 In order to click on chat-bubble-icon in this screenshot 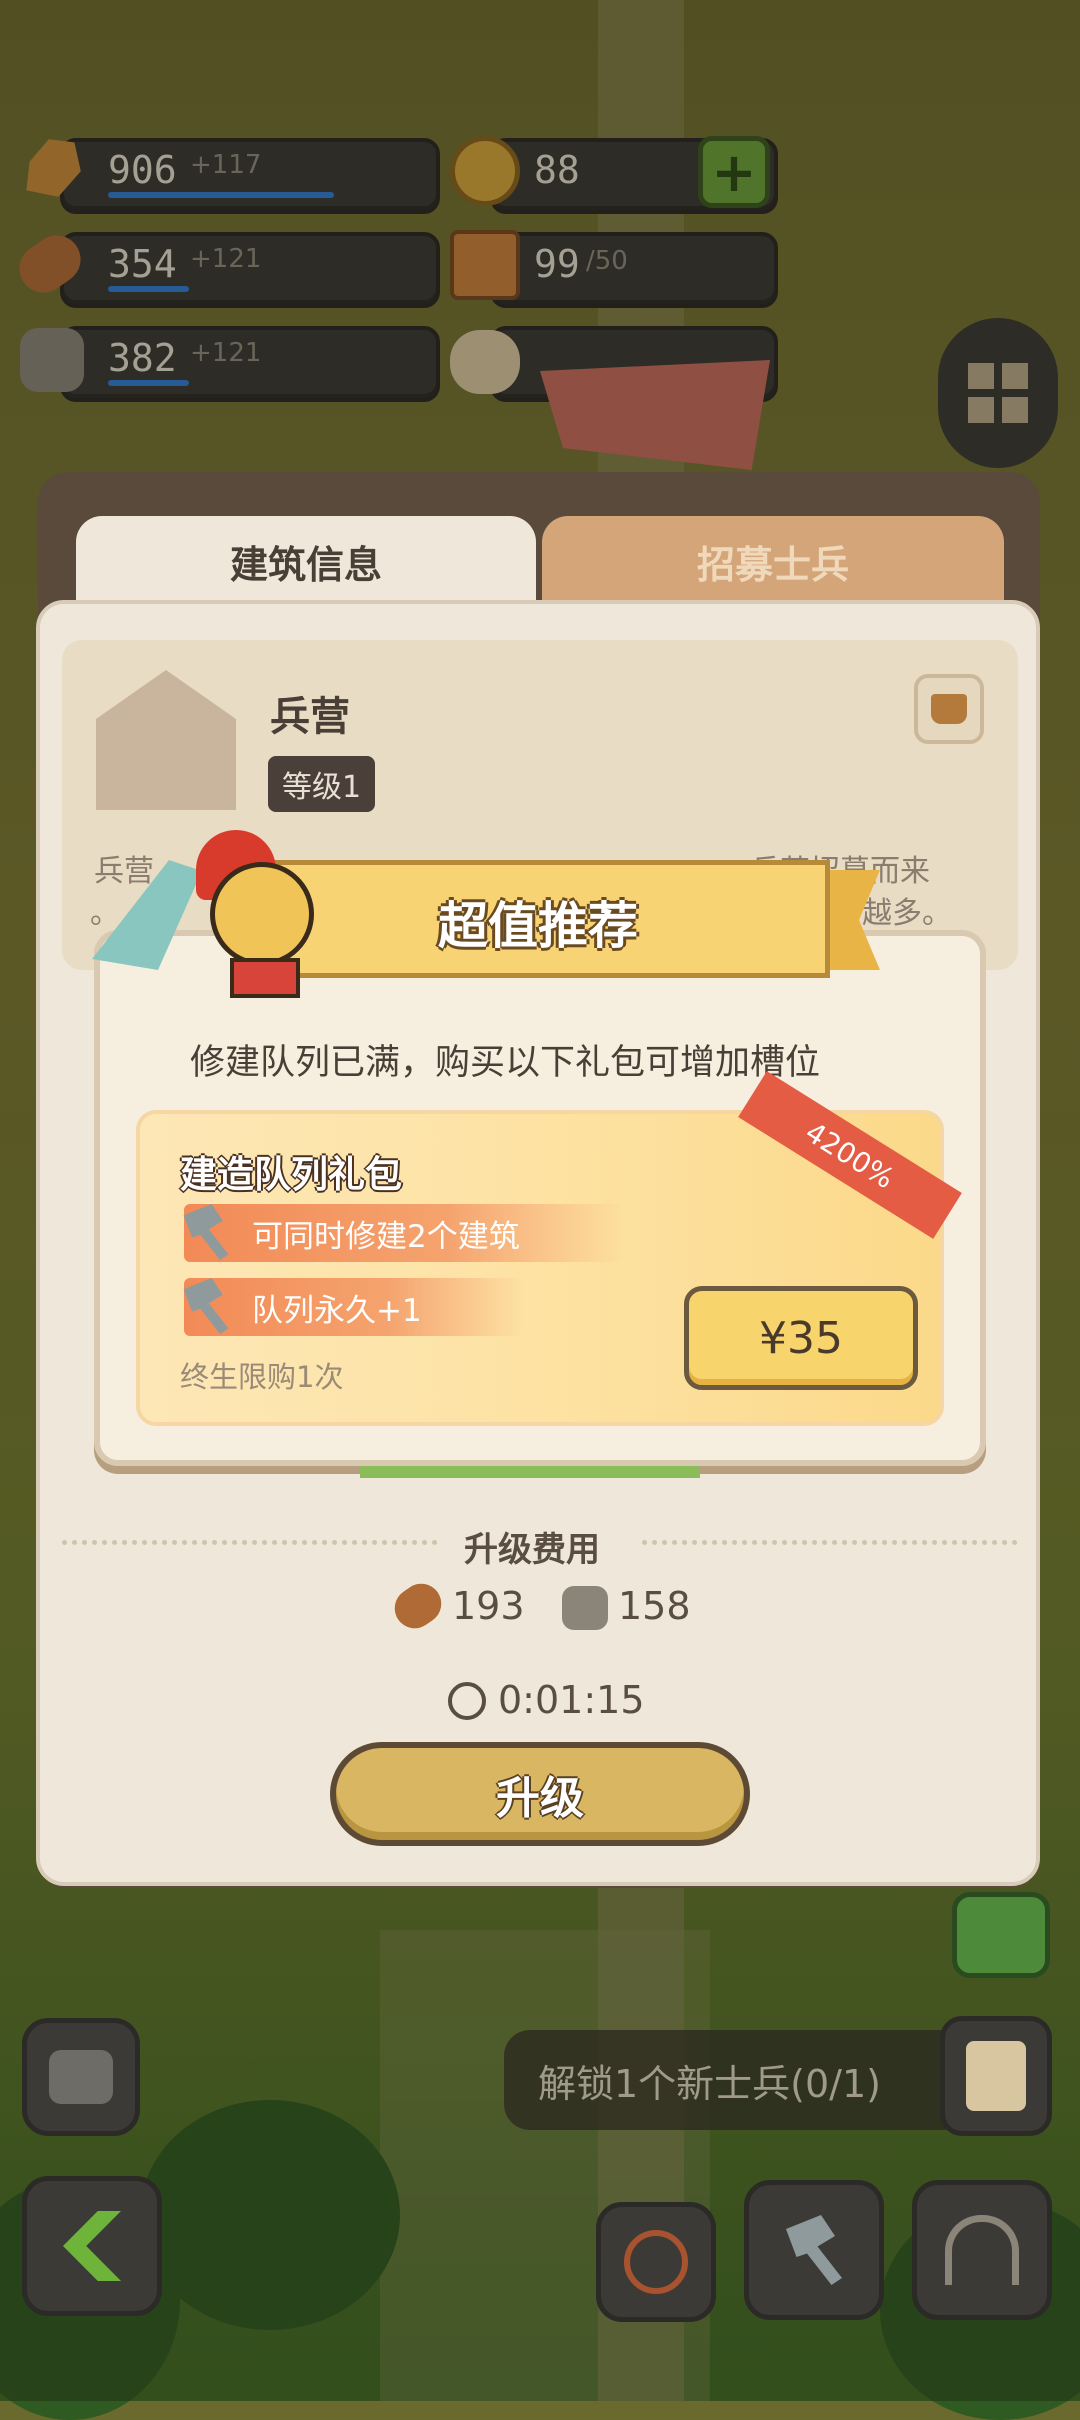, I will do `click(81, 2077)`.